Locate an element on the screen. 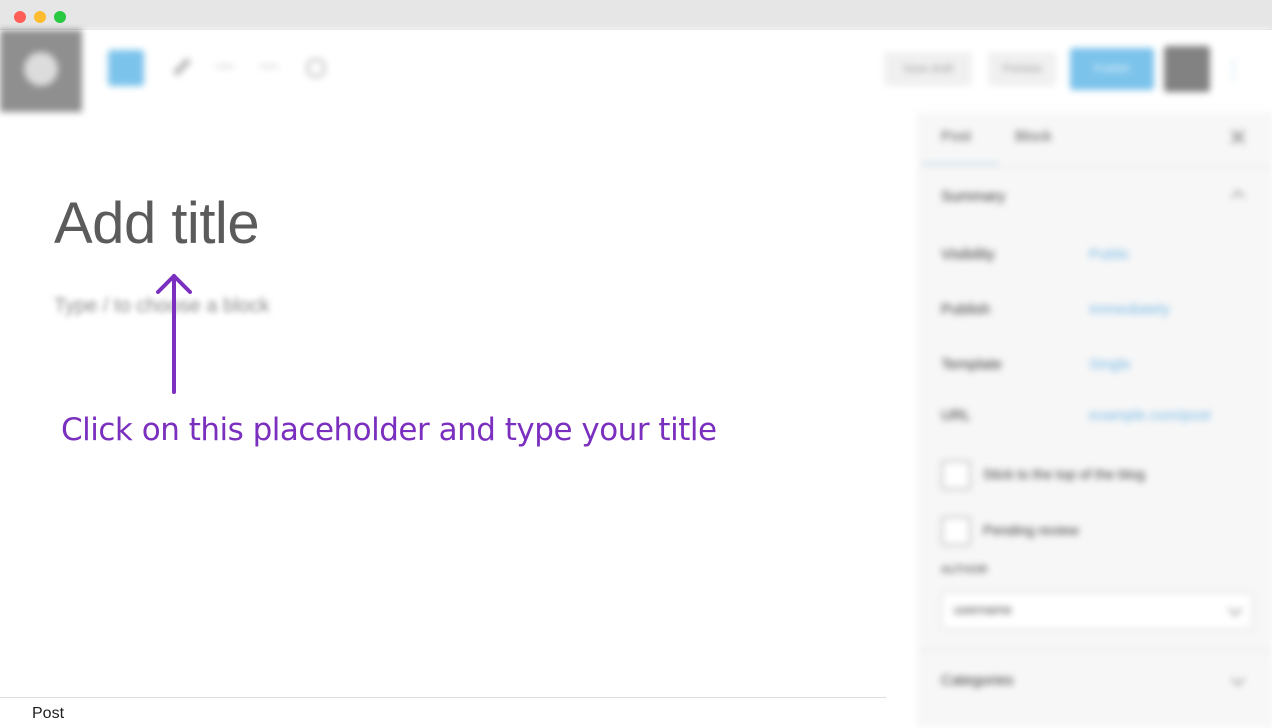  tab-block: Block is located at coordinates (1033, 136).